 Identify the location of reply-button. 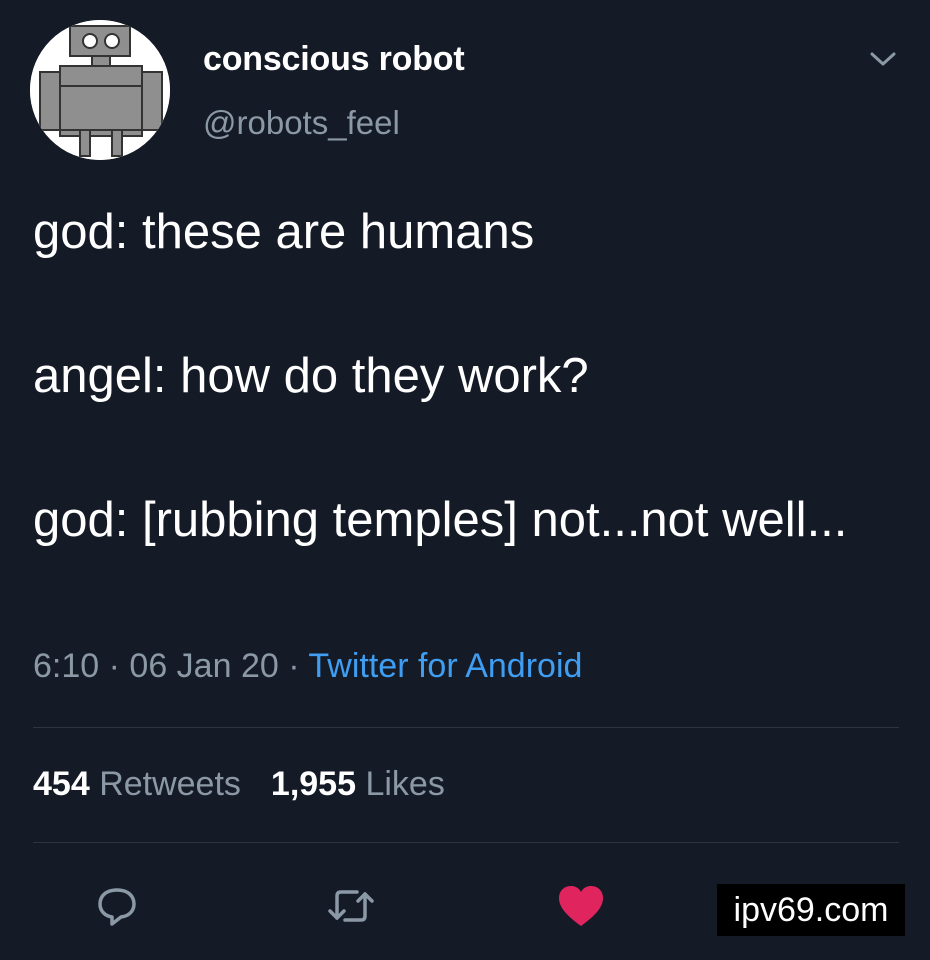
(117, 906).